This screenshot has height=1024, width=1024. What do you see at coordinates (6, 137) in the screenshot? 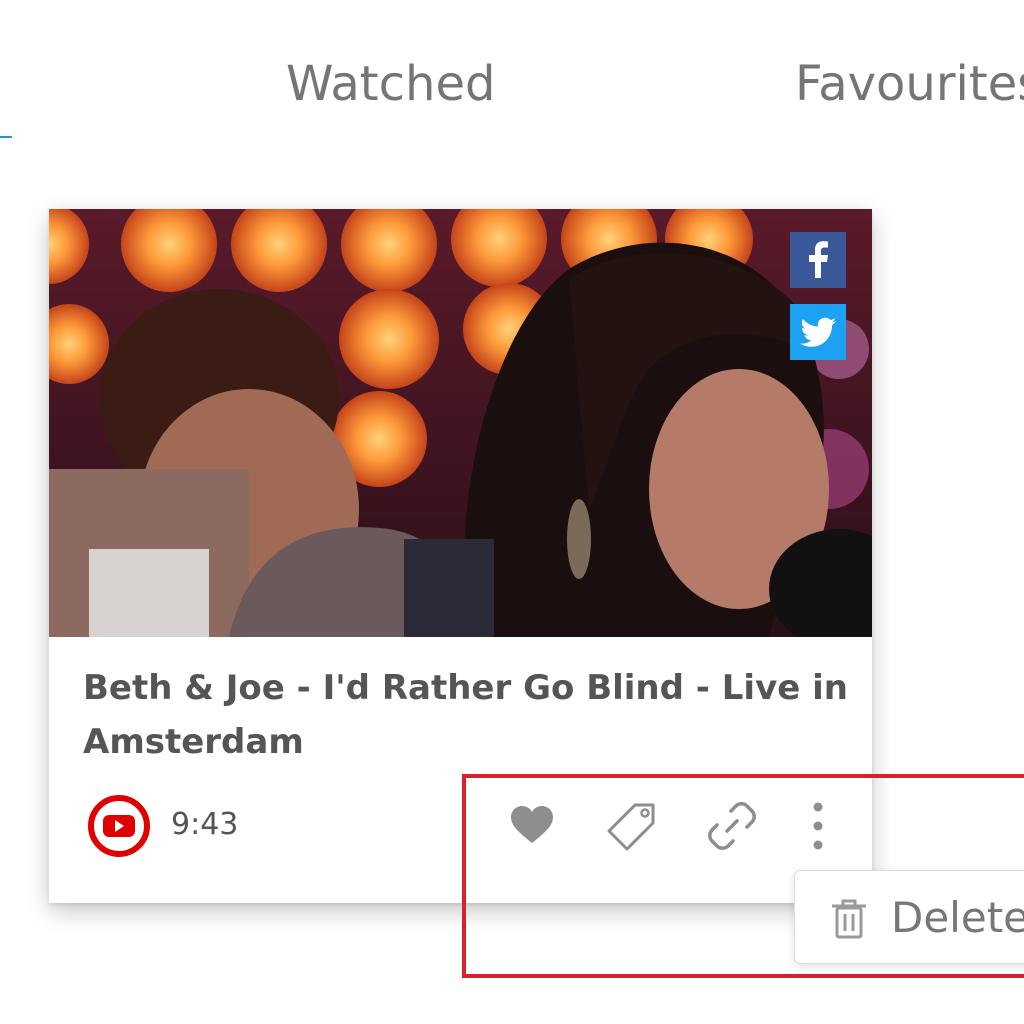
I see `active-tab-indicator` at bounding box center [6, 137].